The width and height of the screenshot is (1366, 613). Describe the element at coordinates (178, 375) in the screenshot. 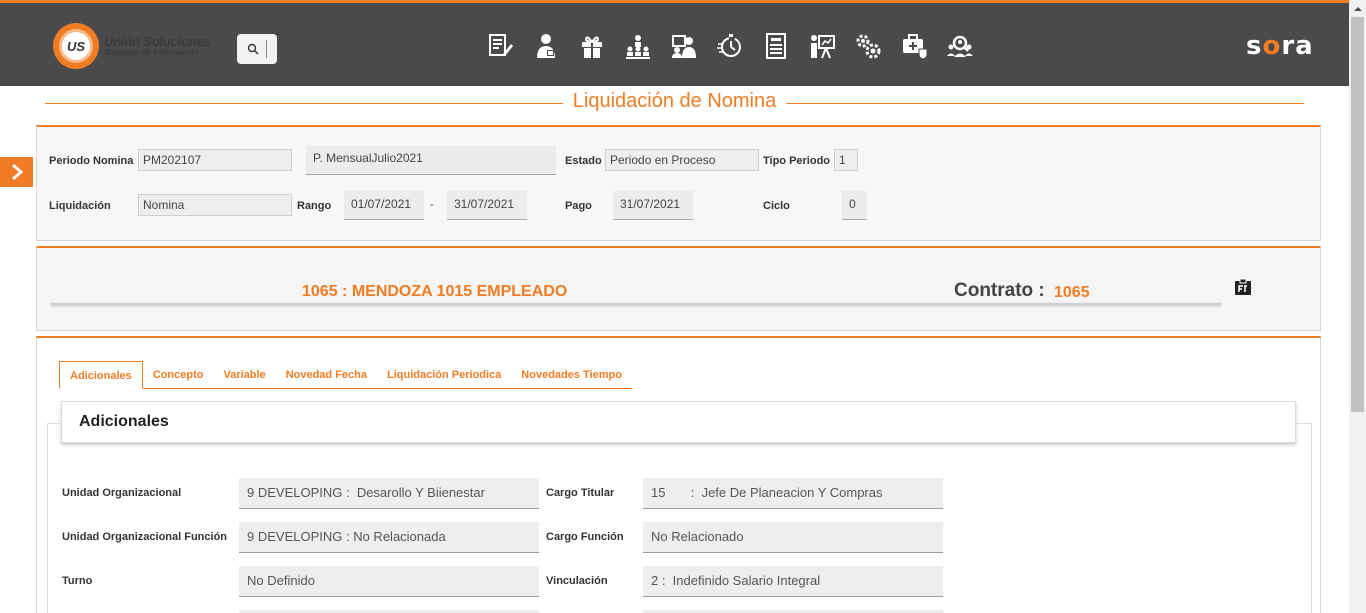

I see `tab-concepto: Concepto` at that location.